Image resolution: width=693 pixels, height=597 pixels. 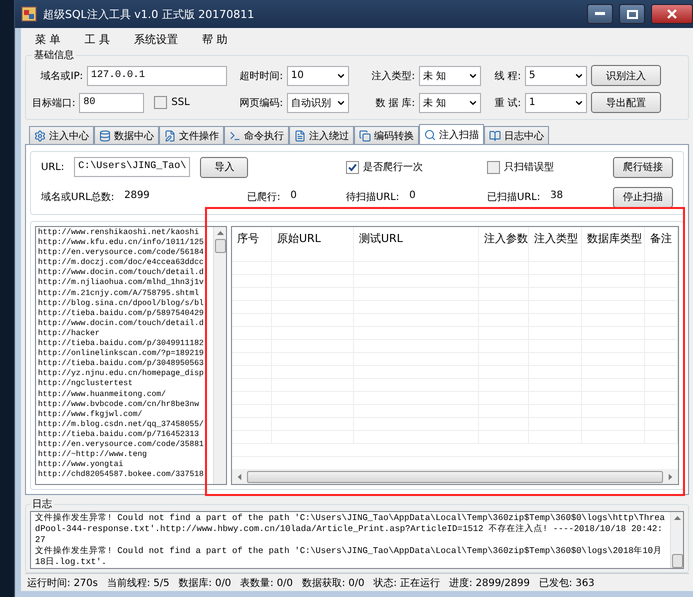 I want to click on checkbox: 只扫错误型, so click(x=520, y=167).